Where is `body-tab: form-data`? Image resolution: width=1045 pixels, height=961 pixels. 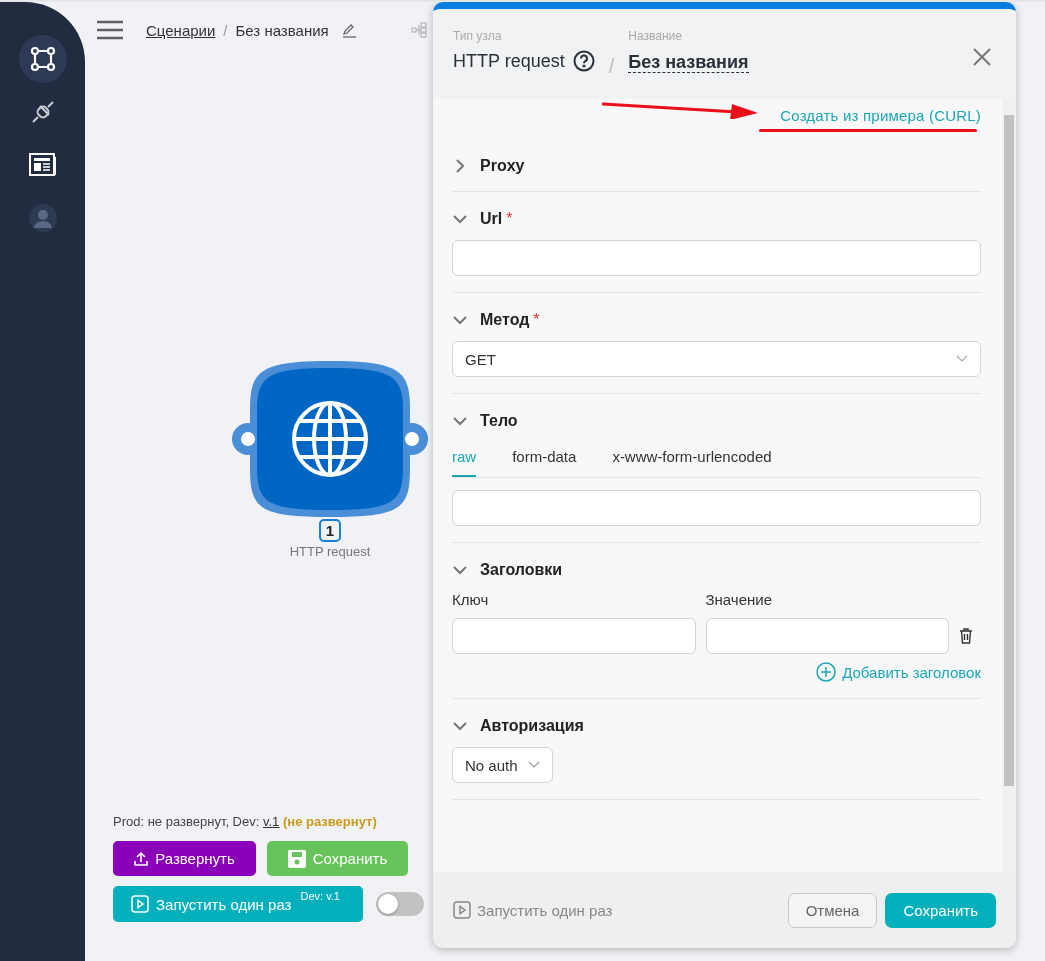 body-tab: form-data is located at coordinates (544, 459).